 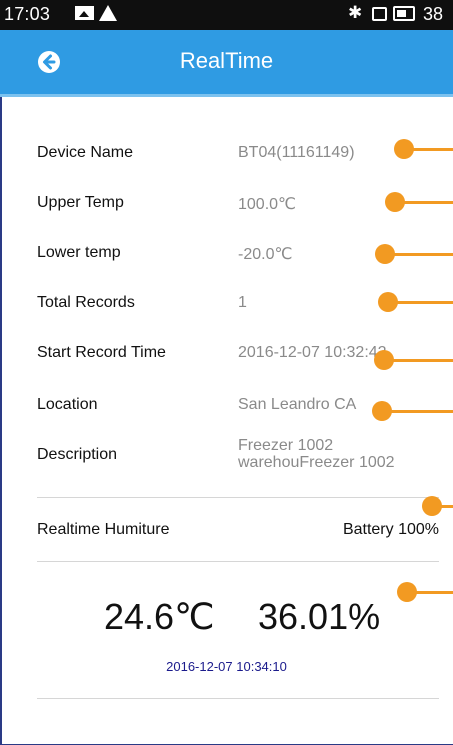 What do you see at coordinates (226, 95) in the screenshot?
I see `app-bar-shadow` at bounding box center [226, 95].